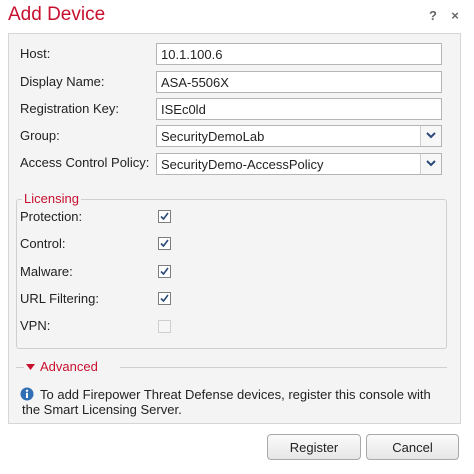  I want to click on access-control-policy-dropdown-button, so click(430, 164).